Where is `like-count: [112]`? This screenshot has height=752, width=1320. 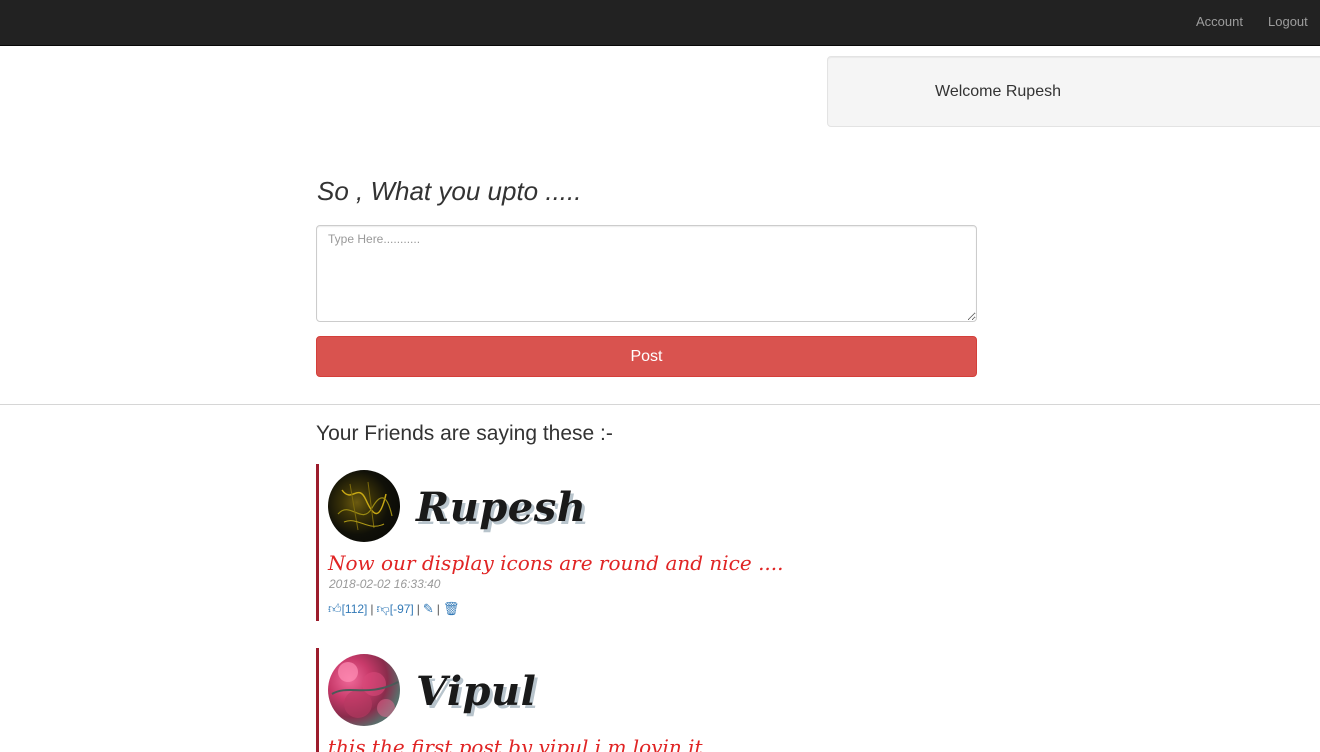 like-count: [112] is located at coordinates (354, 609).